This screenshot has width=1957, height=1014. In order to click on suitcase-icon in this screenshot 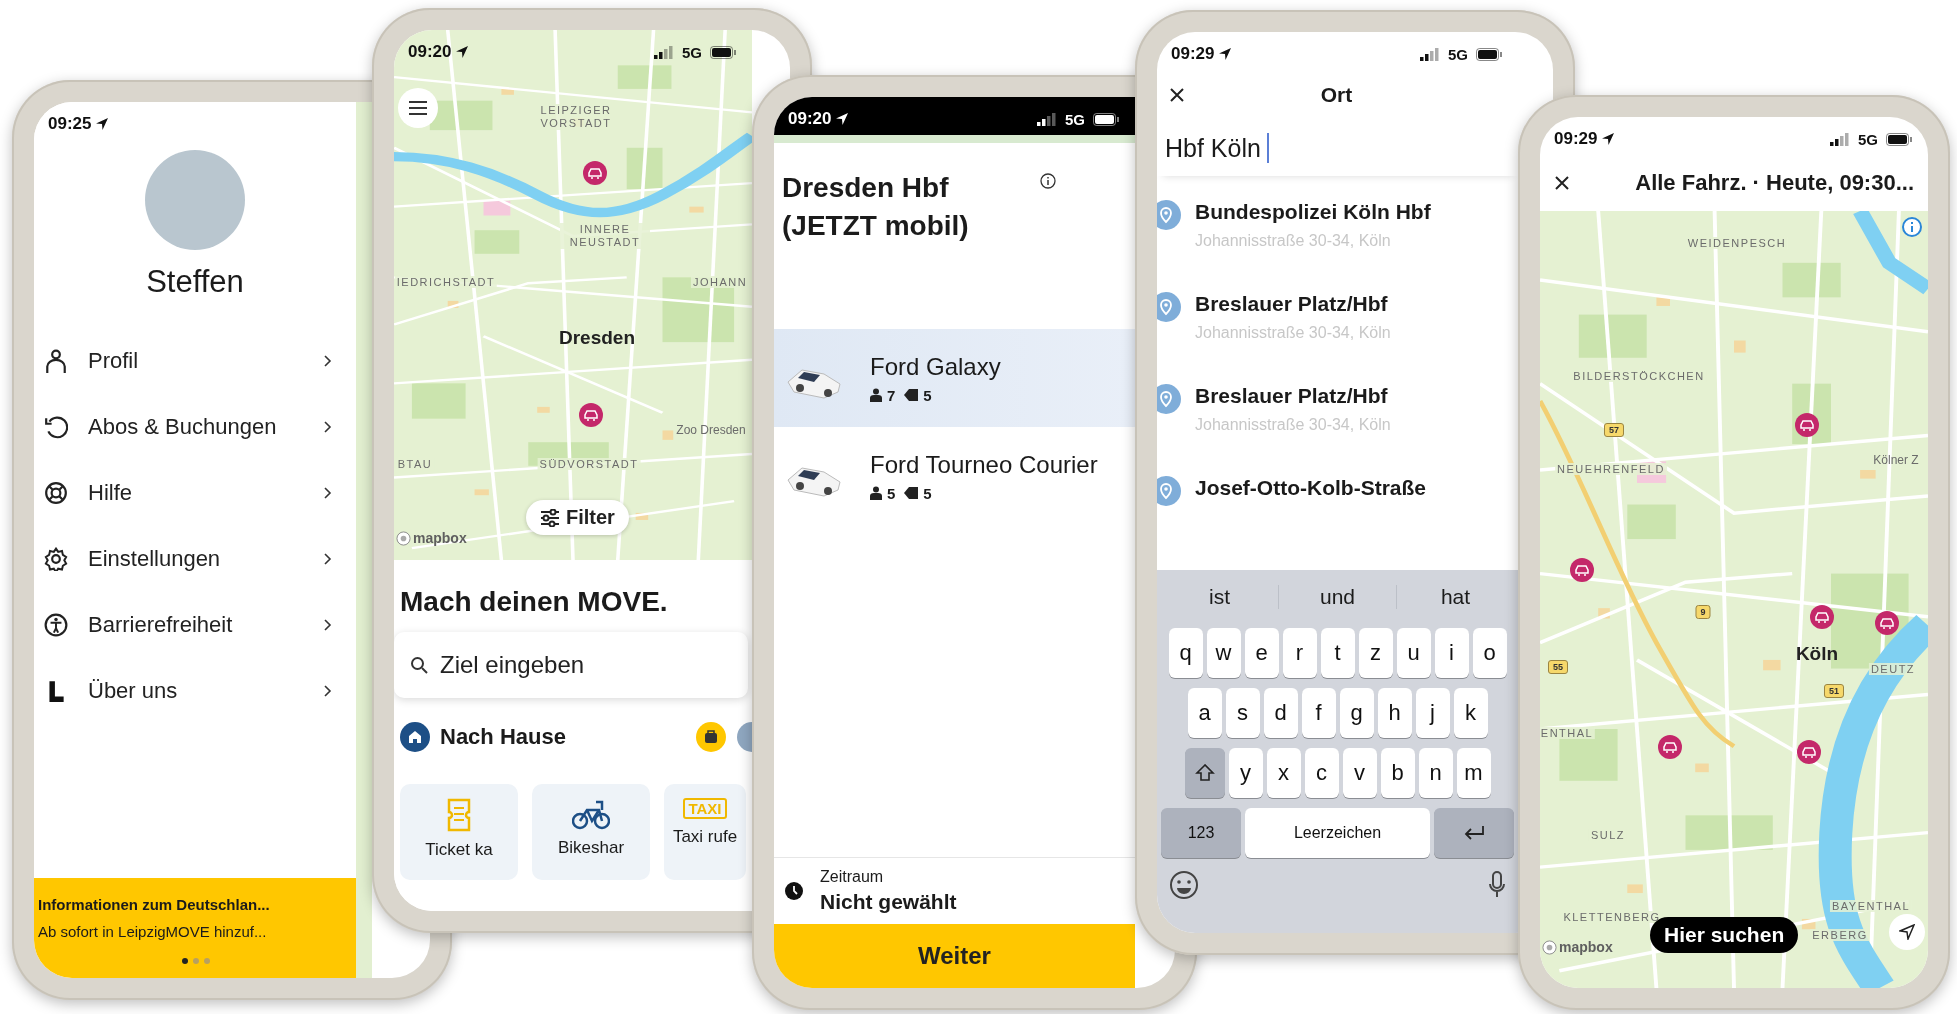, I will do `click(711, 737)`.